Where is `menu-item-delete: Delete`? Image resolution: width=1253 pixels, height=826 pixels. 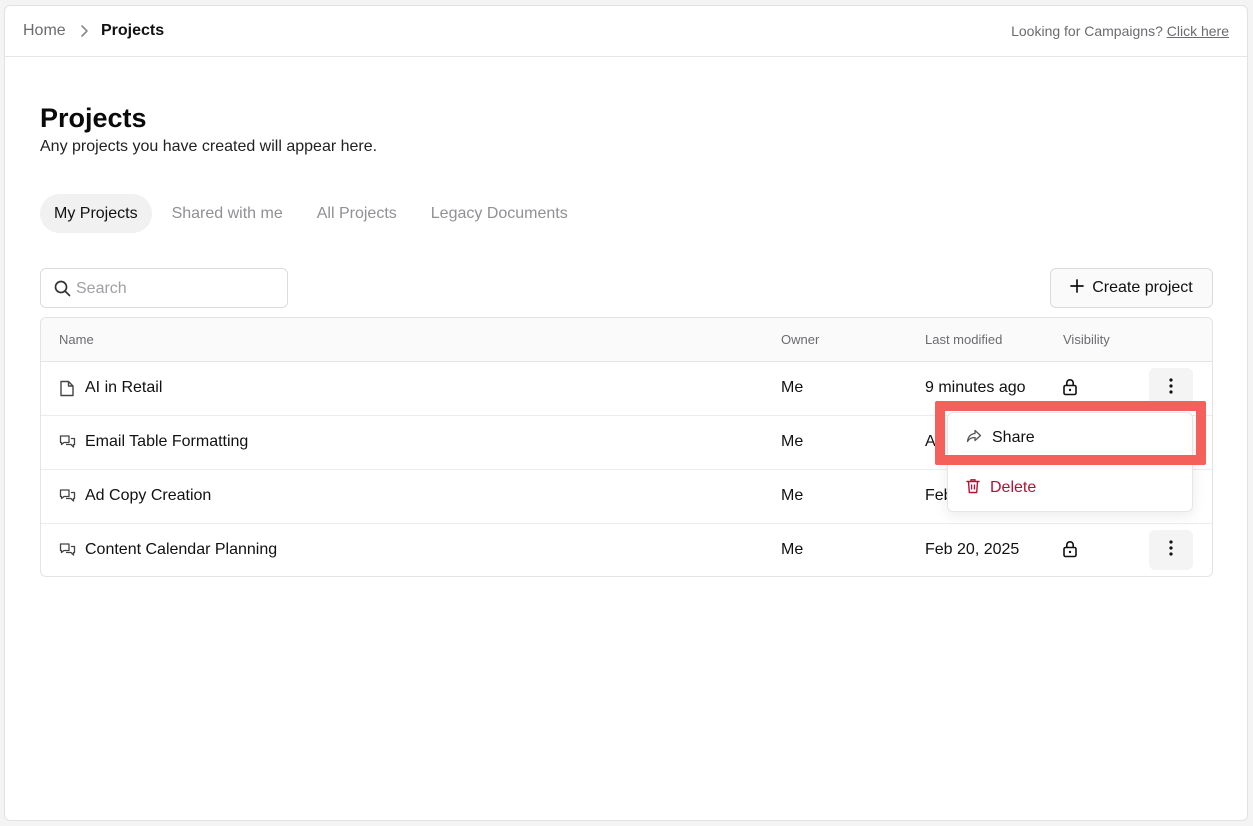
menu-item-delete: Delete is located at coordinates (1070, 488).